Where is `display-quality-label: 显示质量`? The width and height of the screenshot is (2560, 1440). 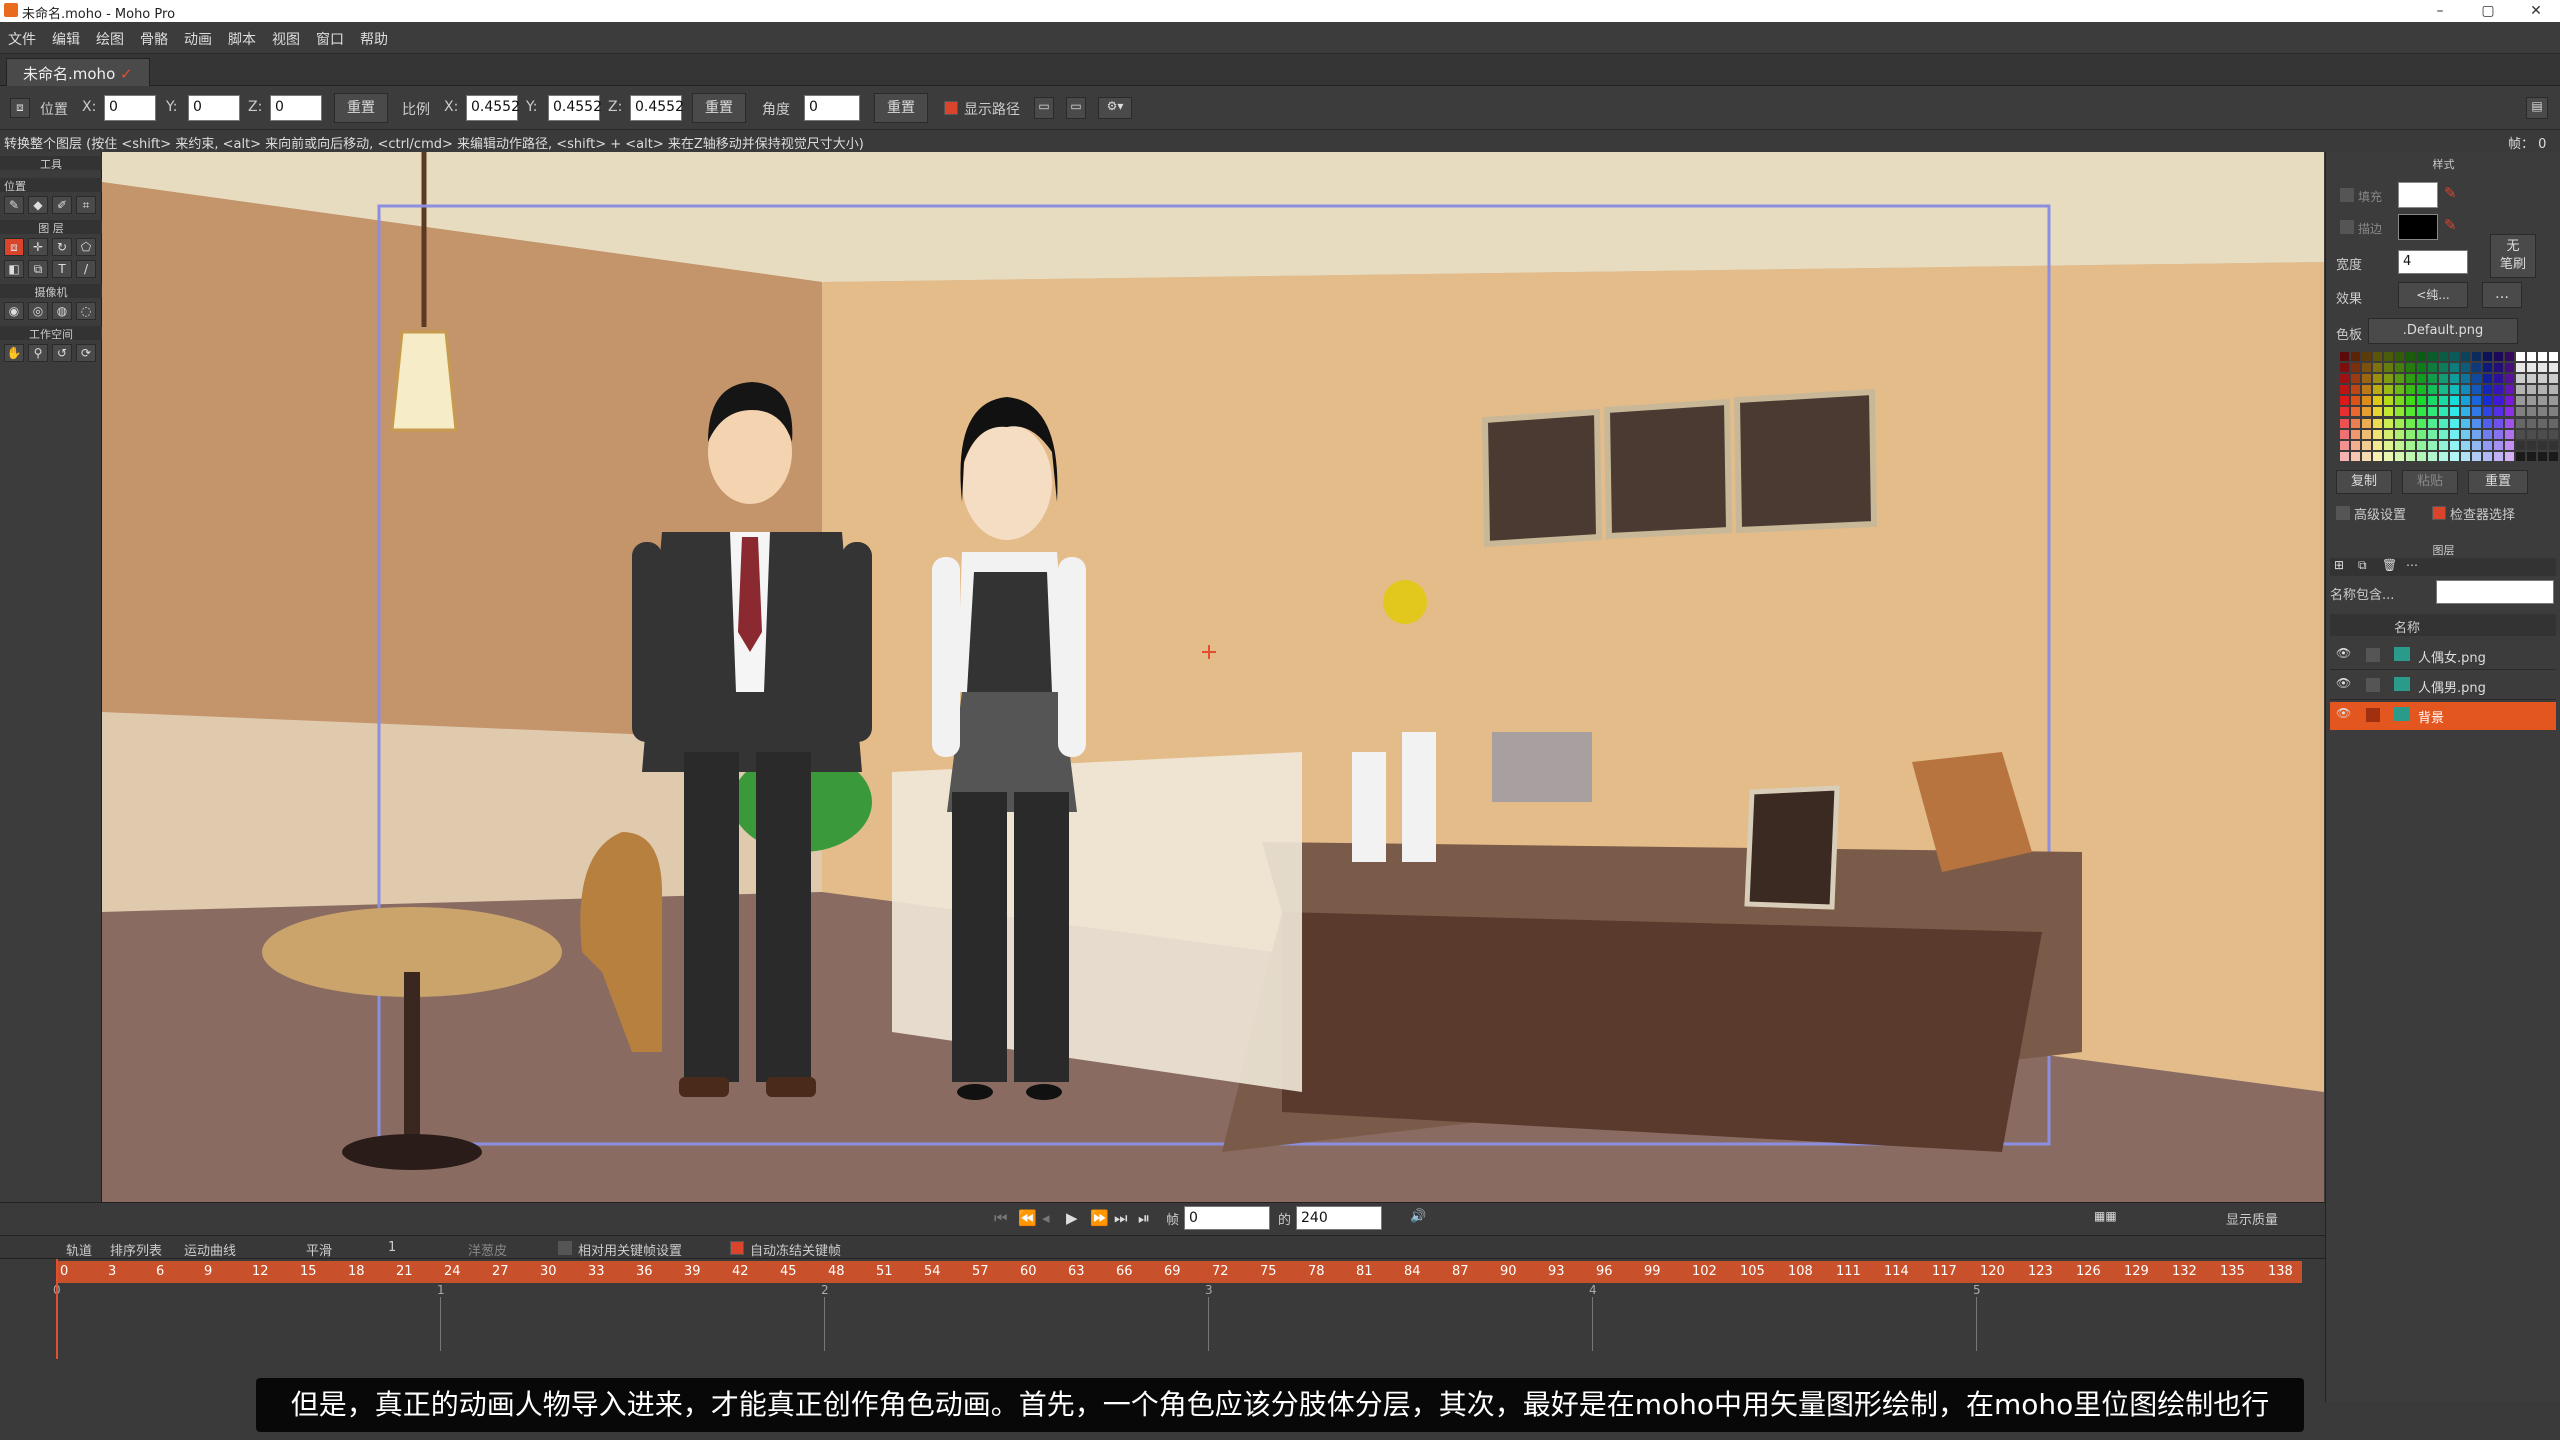 display-quality-label: 显示质量 is located at coordinates (2252, 1218).